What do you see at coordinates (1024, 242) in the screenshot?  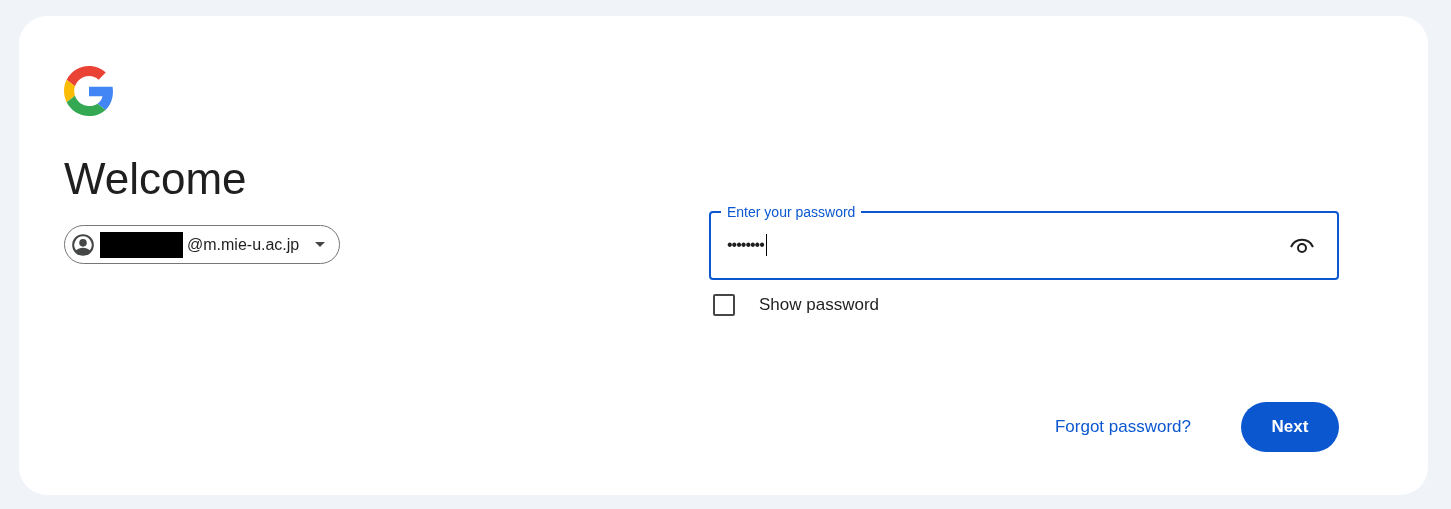 I see `password-field: Enter your password ••••••••` at bounding box center [1024, 242].